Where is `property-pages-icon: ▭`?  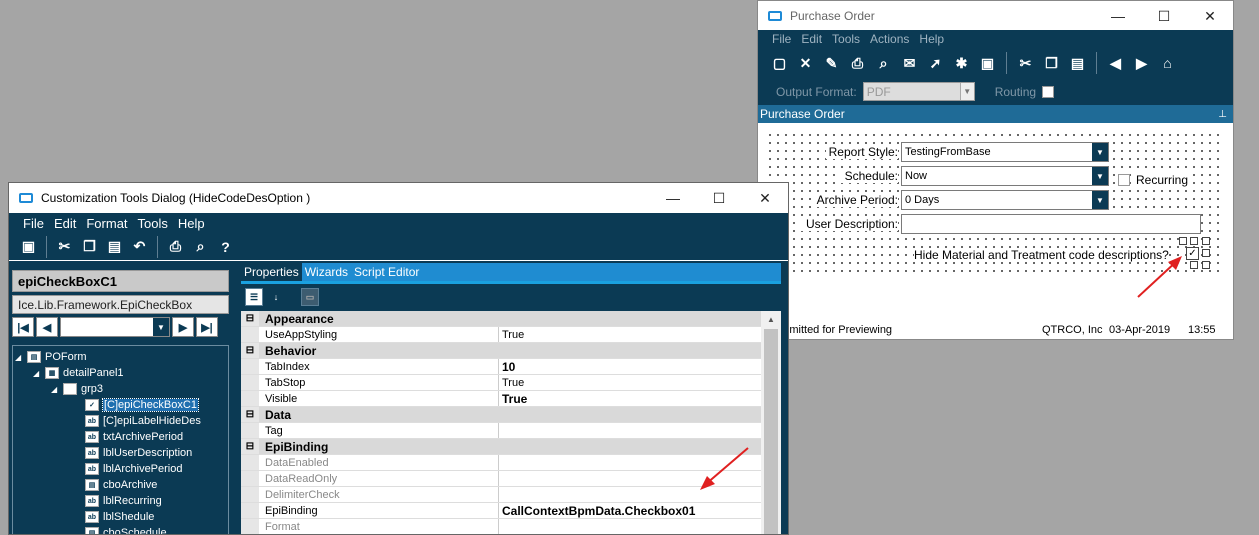 property-pages-icon: ▭ is located at coordinates (310, 297).